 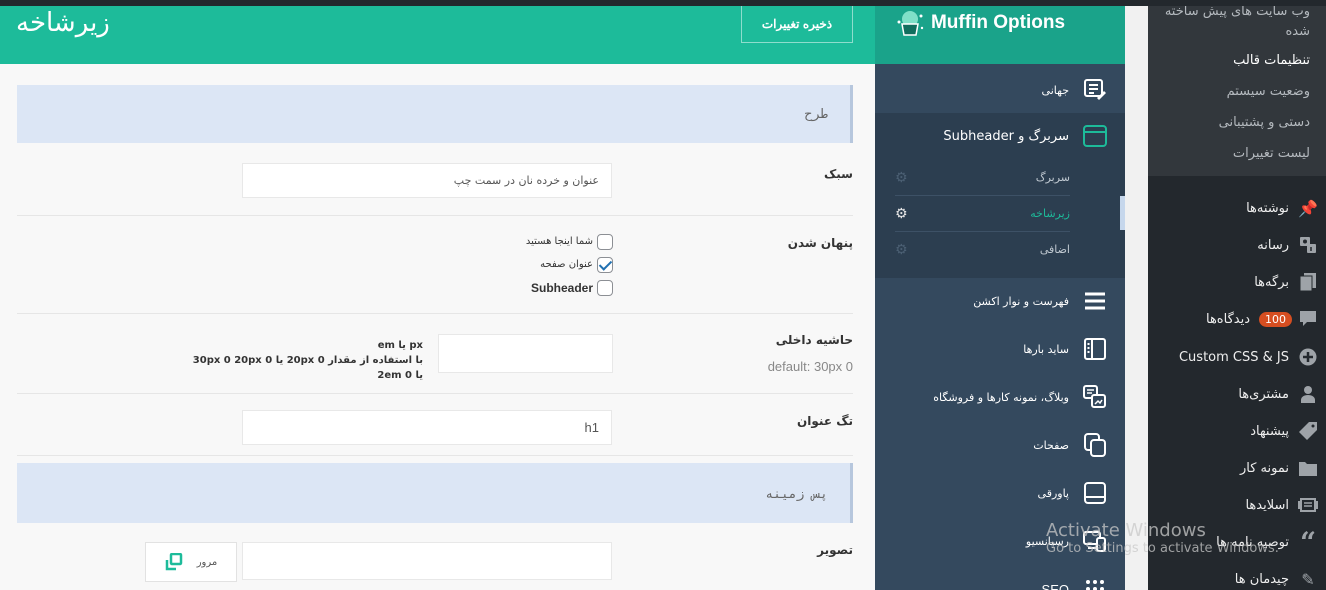 What do you see at coordinates (816, 114) in the screenshot?
I see `section-title: طرح` at bounding box center [816, 114].